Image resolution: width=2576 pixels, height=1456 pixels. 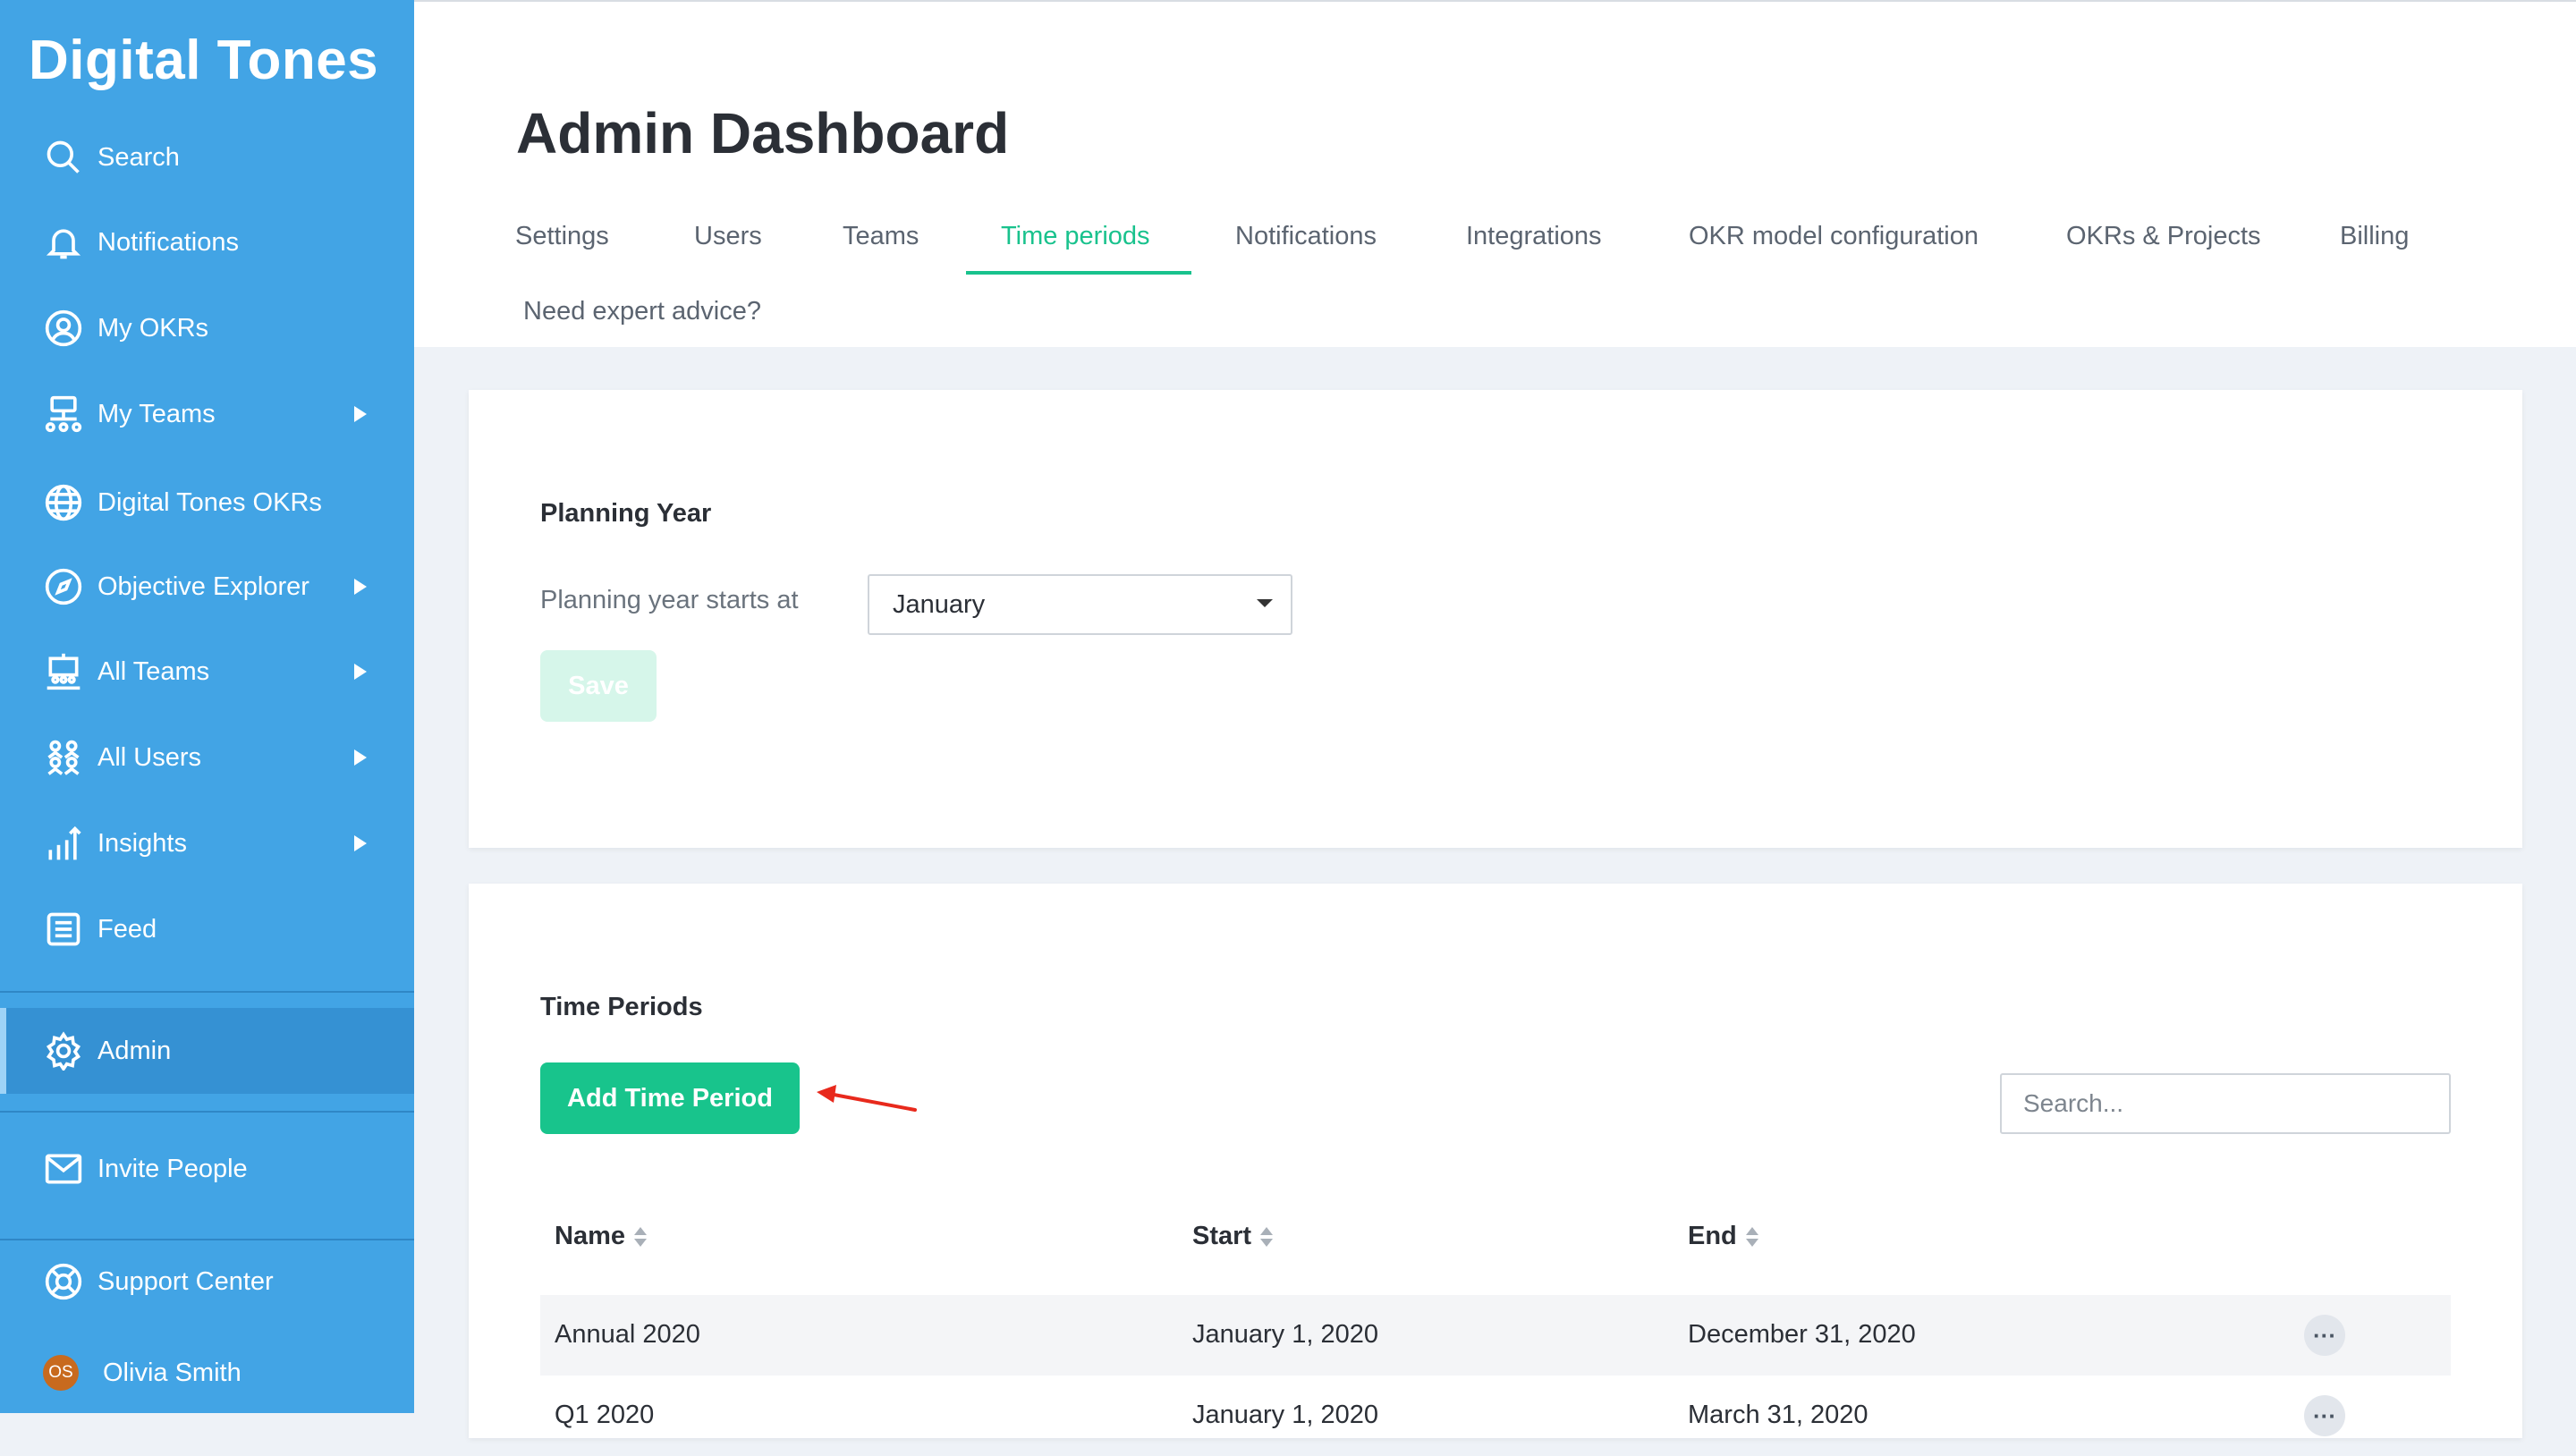 I want to click on tab-okr-model-configuration: OKR model configuration, so click(x=1834, y=236).